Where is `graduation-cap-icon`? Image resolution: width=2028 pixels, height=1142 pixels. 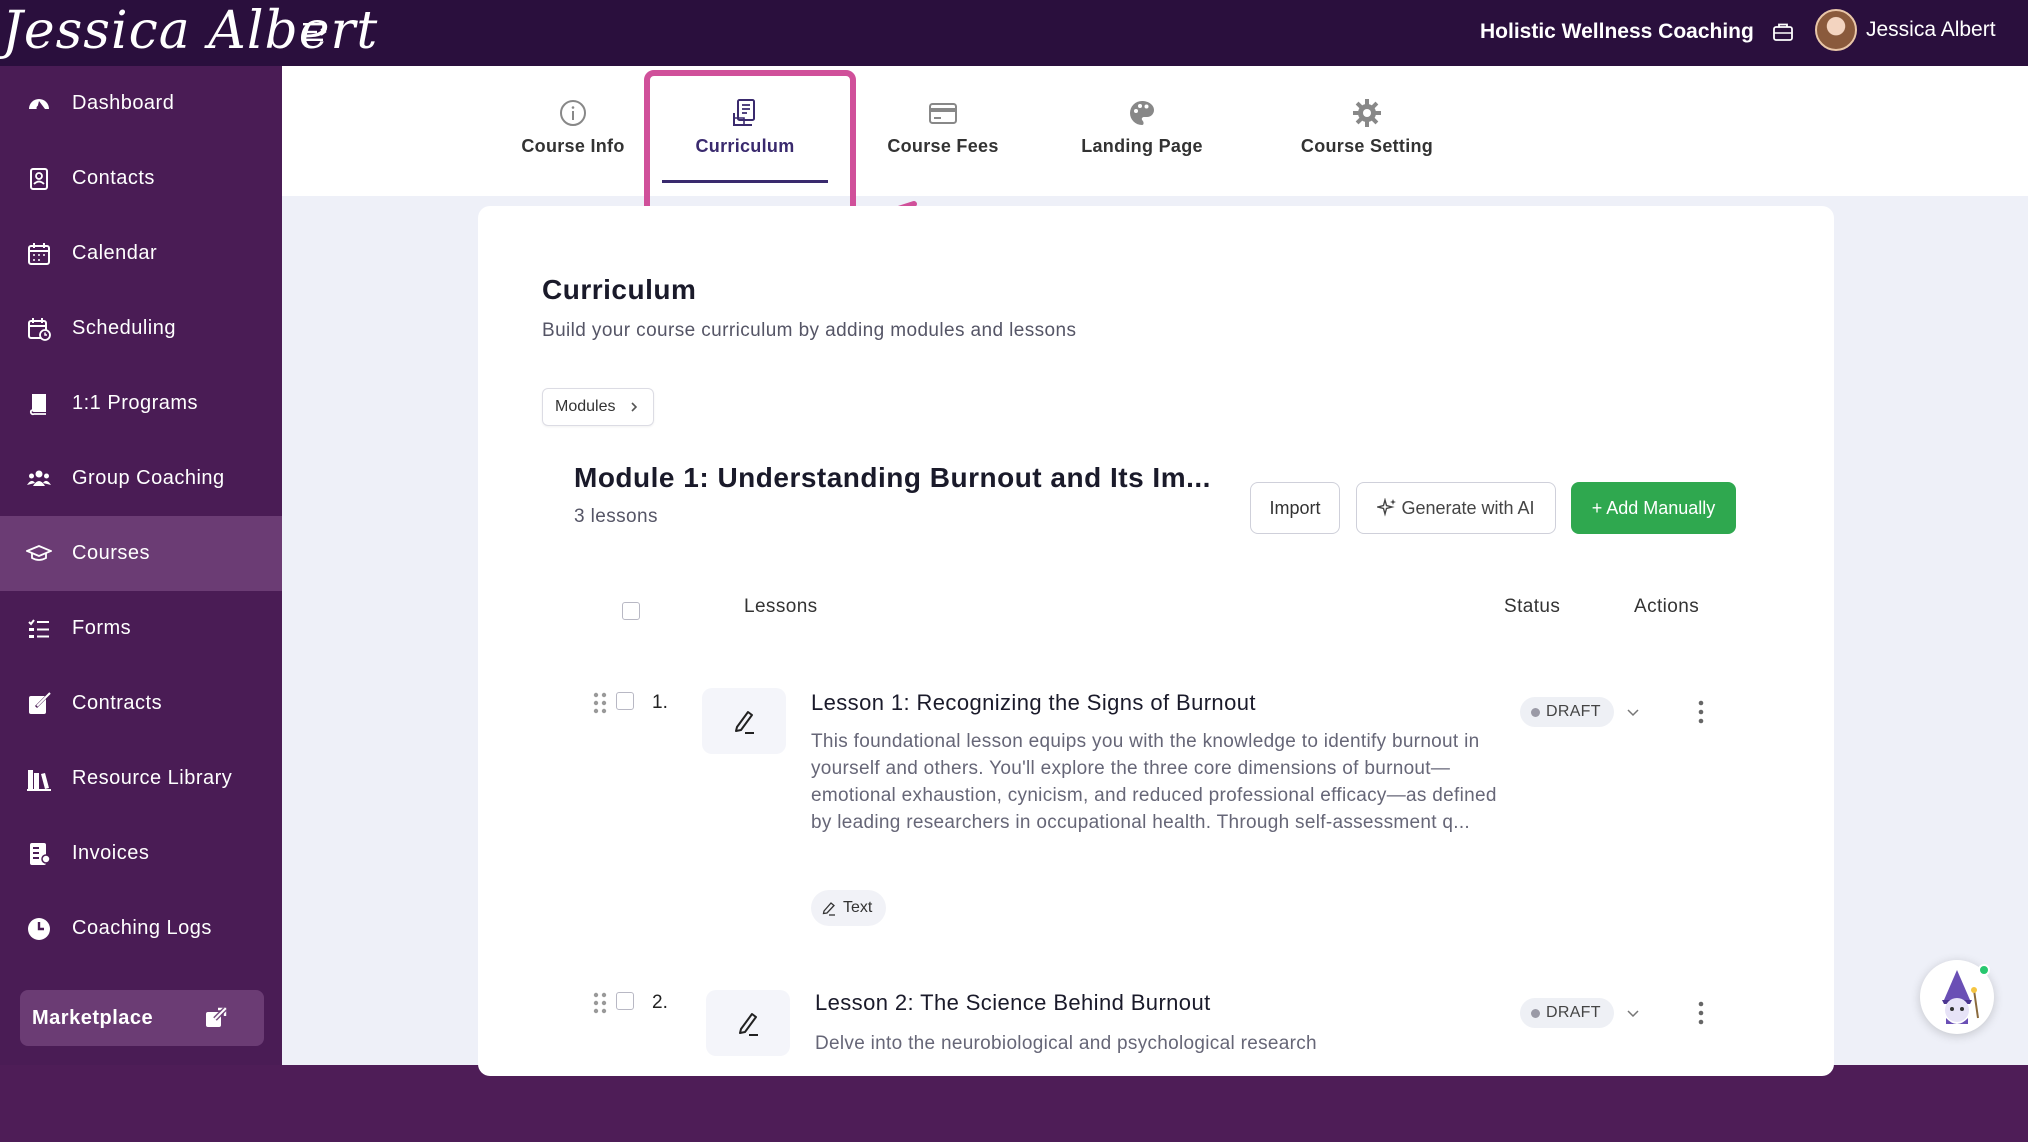
graduation-cap-icon is located at coordinates (39, 552).